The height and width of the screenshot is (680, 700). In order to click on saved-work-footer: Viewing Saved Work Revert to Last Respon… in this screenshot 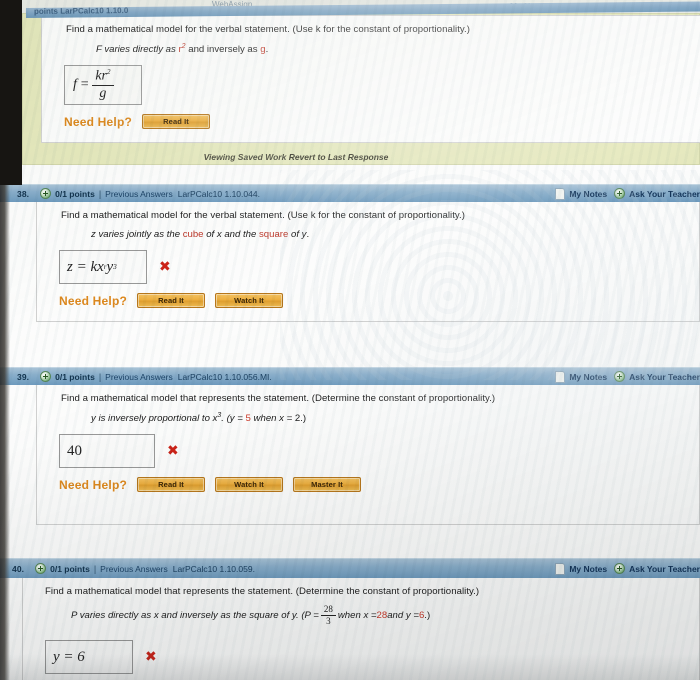, I will do `click(361, 157)`.